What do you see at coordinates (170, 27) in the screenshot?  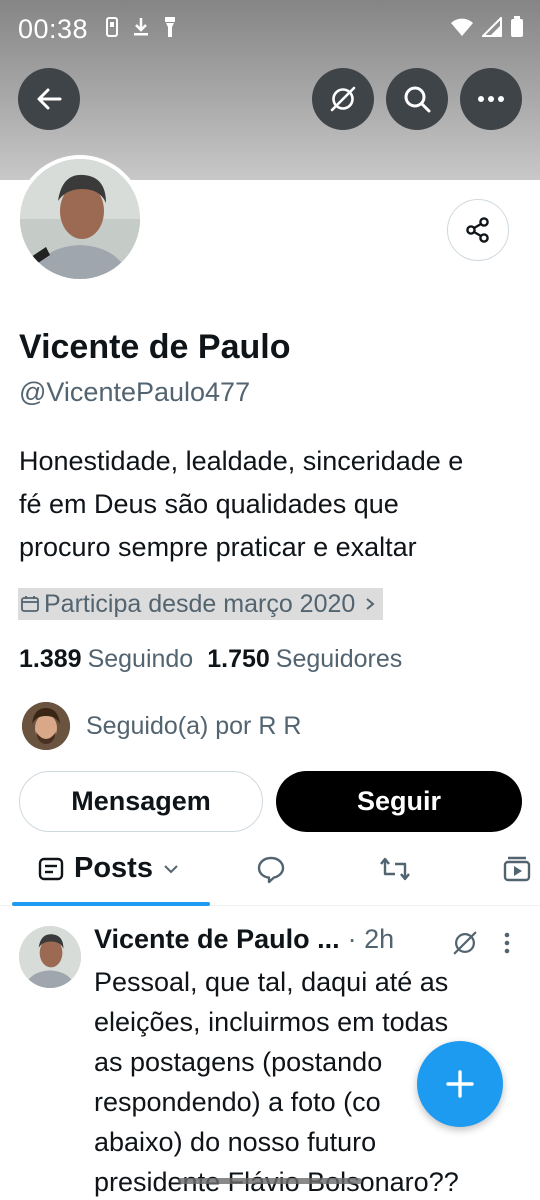 I see `flashlight-icon` at bounding box center [170, 27].